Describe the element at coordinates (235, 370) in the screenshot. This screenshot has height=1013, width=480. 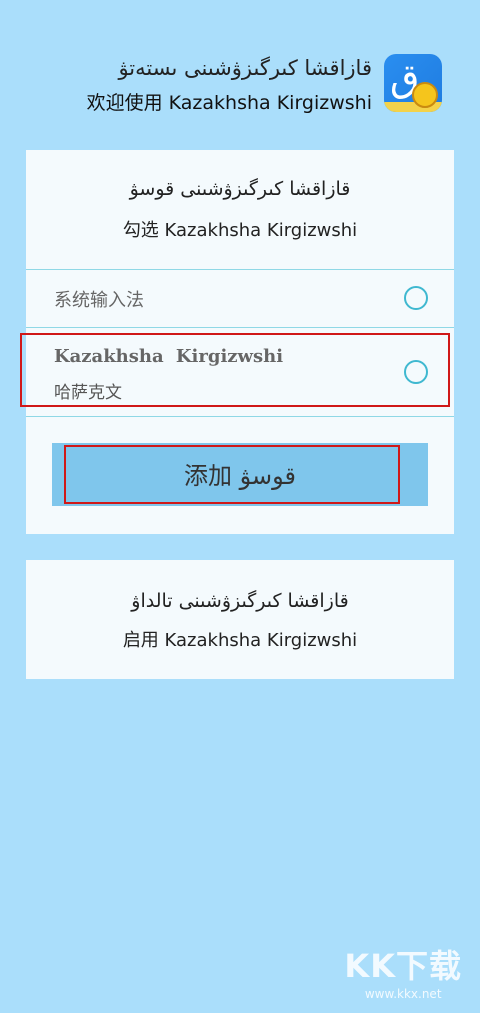
I see `option-highlight-frame` at that location.